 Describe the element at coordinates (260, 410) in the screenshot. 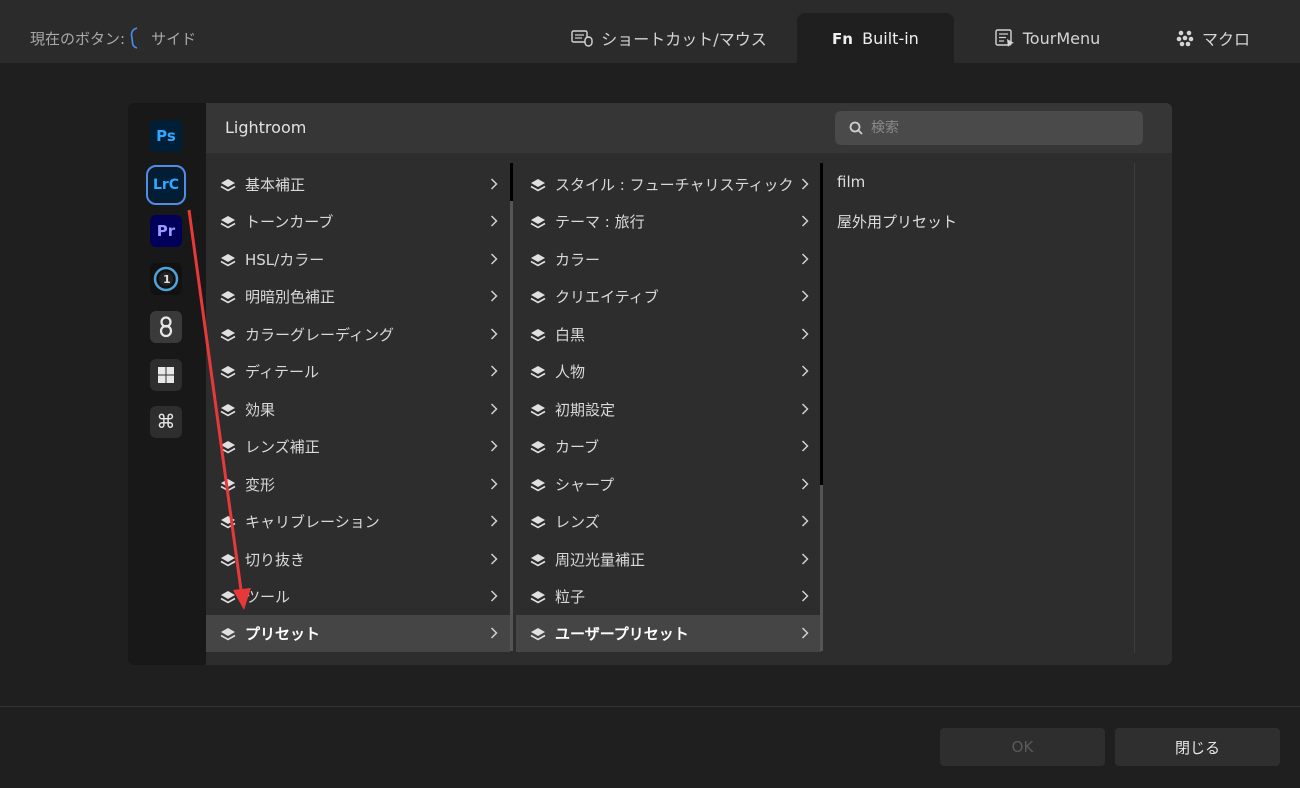

I see `list-item-label: 効果` at that location.